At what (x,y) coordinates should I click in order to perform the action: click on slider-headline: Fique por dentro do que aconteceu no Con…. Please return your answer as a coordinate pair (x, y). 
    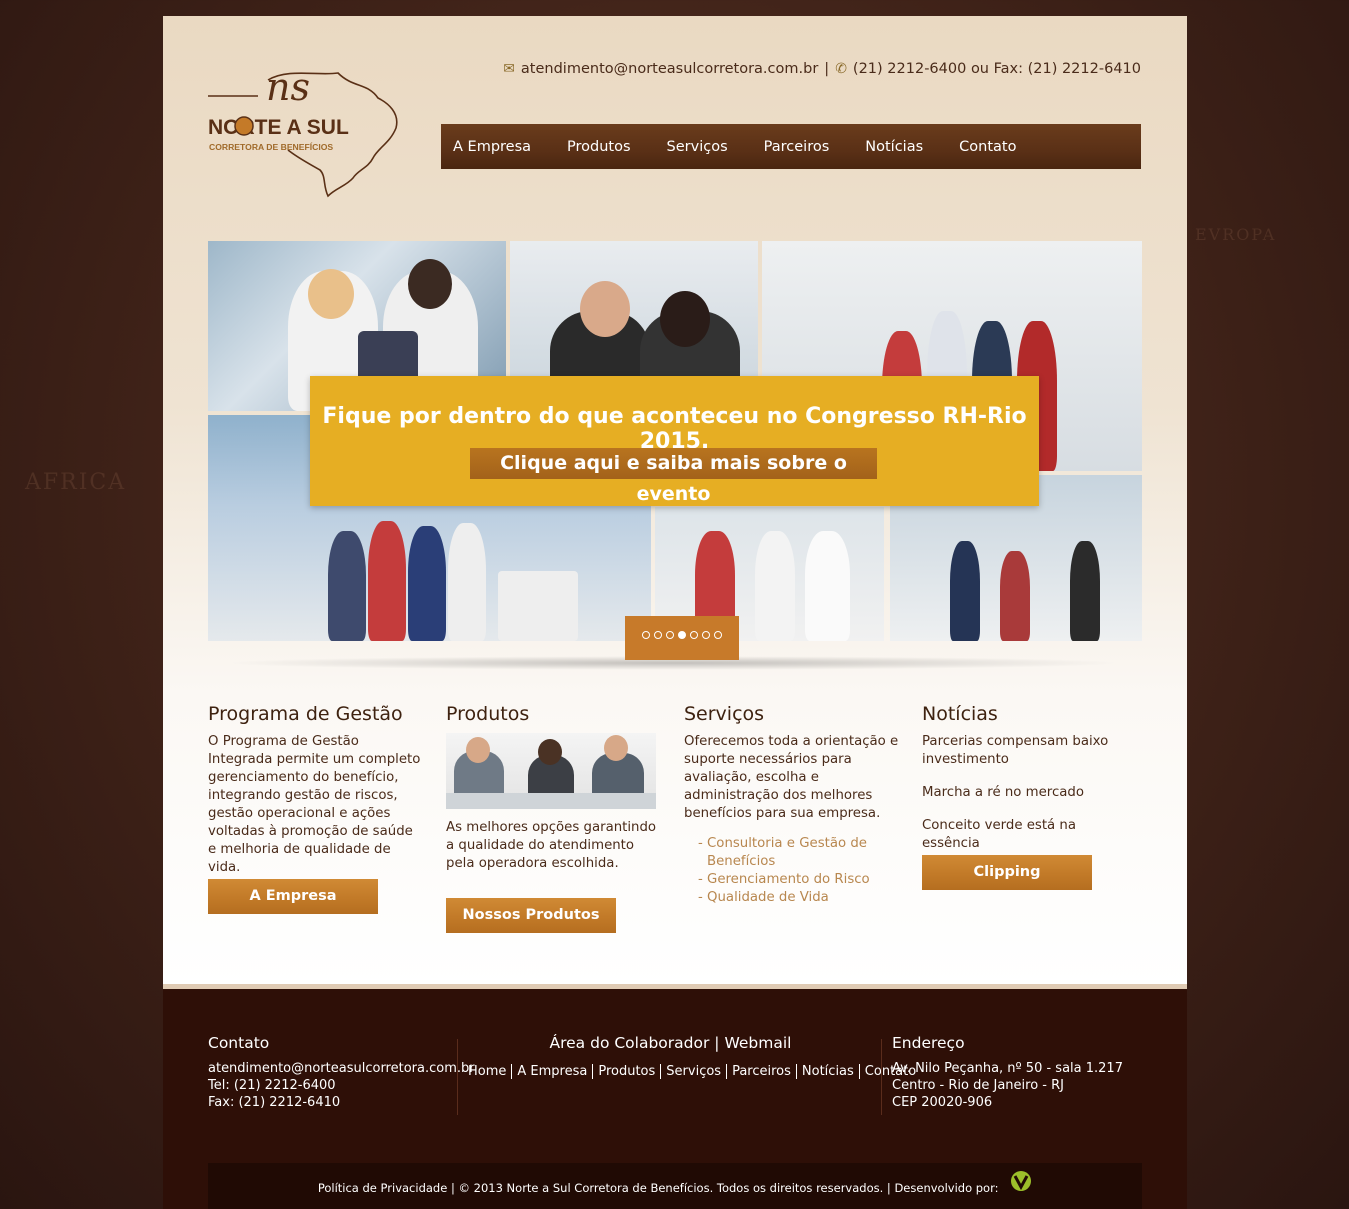
    Looking at the image, I should click on (674, 429).